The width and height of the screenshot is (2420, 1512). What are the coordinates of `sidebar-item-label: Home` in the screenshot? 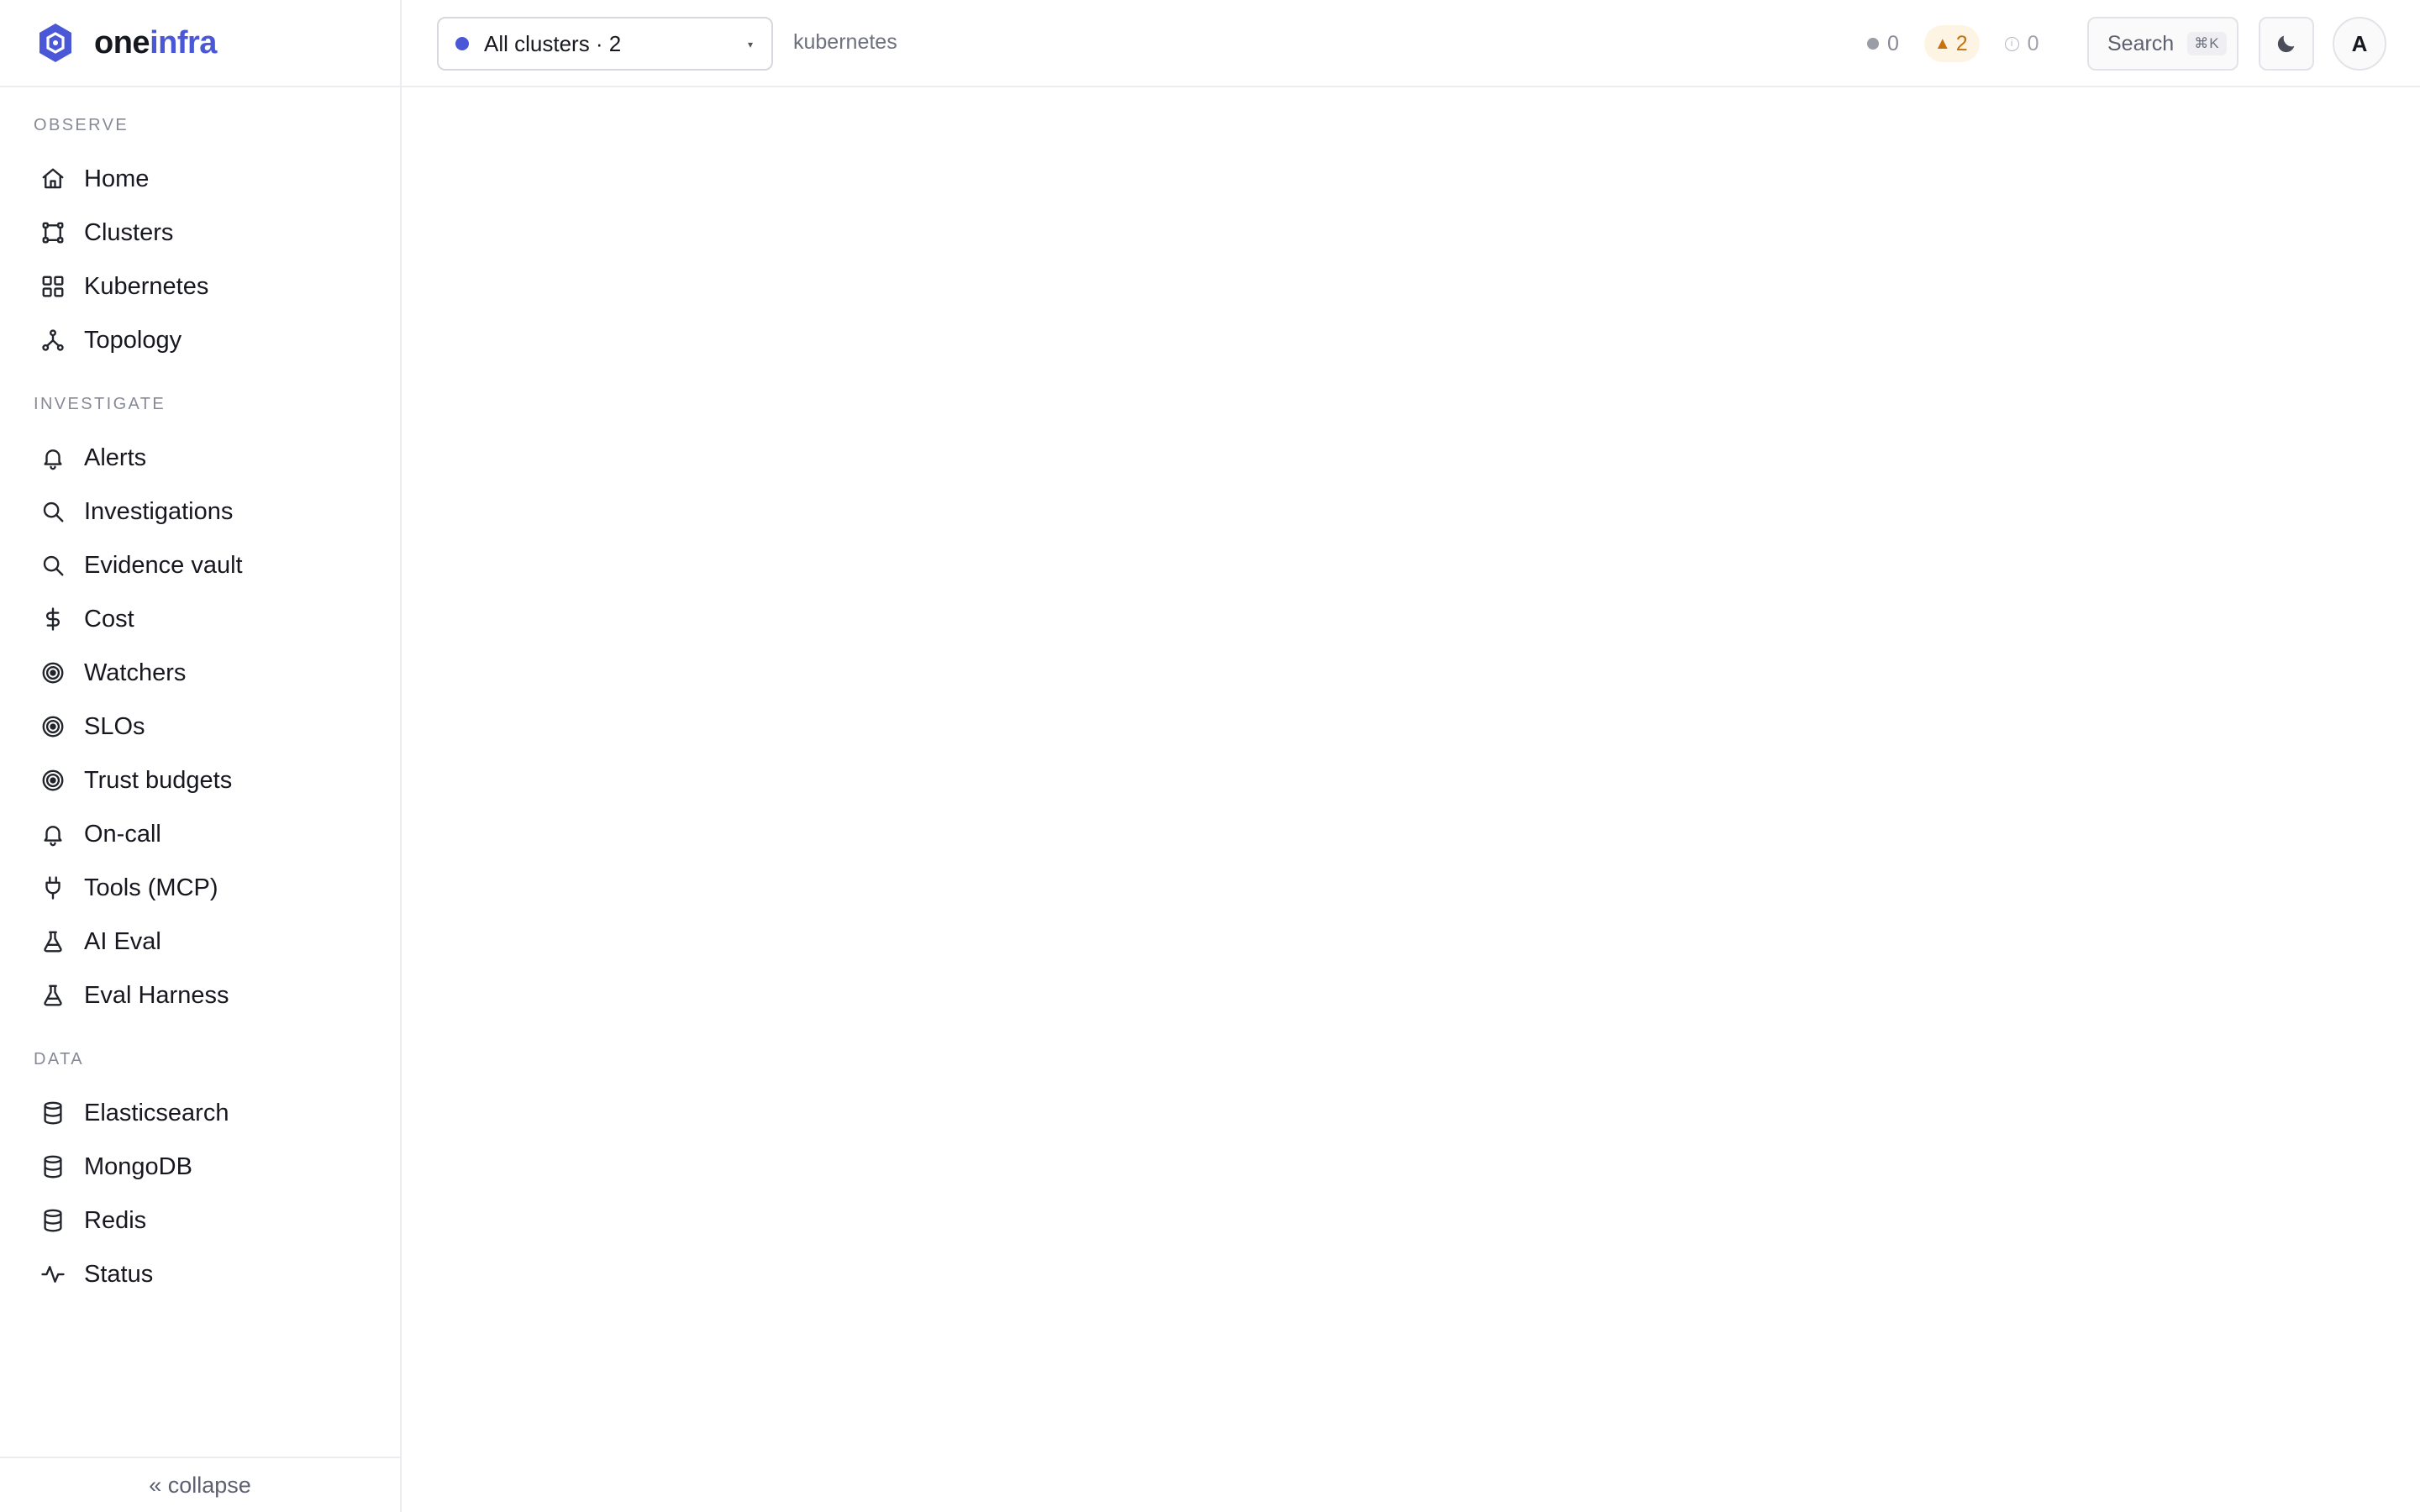 It's located at (117, 178).